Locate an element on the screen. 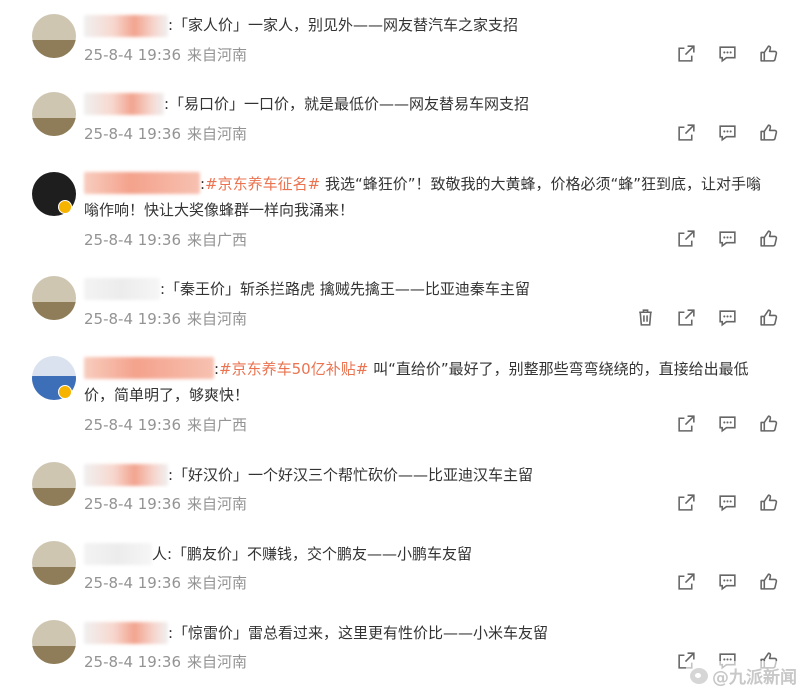 The height and width of the screenshot is (694, 807). watermark-text: @九派新闻 is located at coordinates (754, 678).